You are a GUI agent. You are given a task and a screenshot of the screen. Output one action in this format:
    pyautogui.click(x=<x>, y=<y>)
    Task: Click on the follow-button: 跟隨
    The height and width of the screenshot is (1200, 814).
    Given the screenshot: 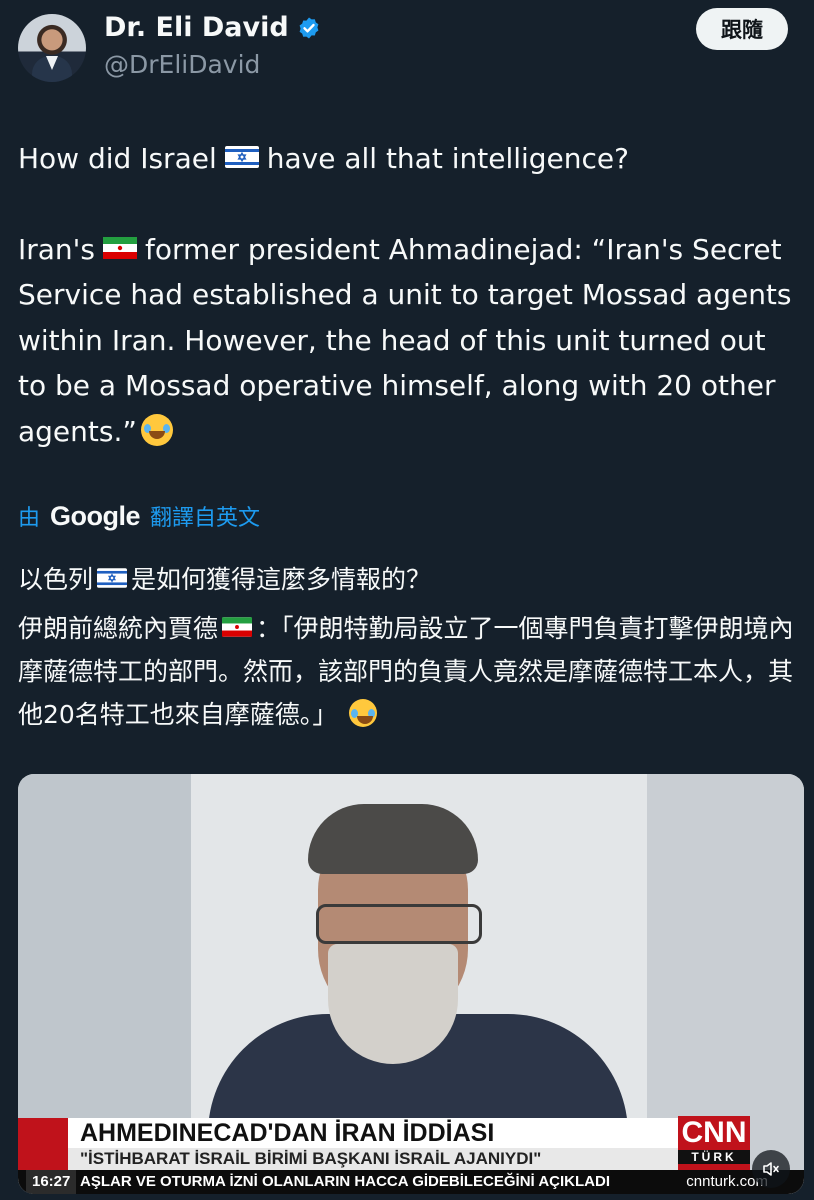 What is the action you would take?
    pyautogui.click(x=742, y=29)
    